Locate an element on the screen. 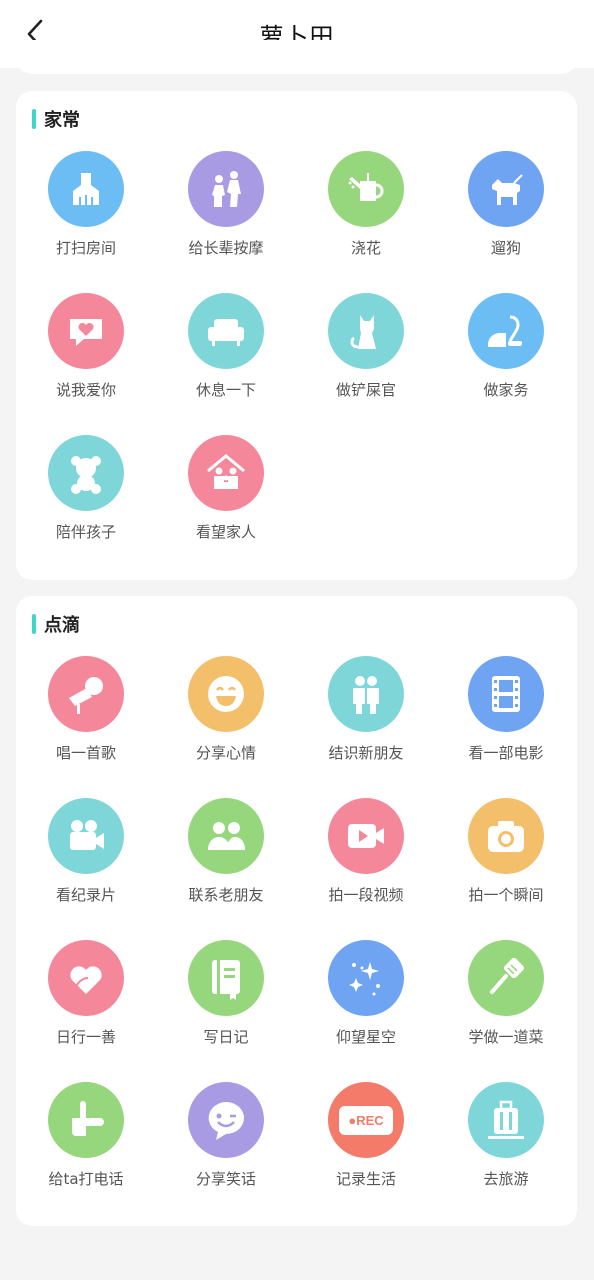 This screenshot has width=594, height=1280. activity-item: 浇花 is located at coordinates (366, 222).